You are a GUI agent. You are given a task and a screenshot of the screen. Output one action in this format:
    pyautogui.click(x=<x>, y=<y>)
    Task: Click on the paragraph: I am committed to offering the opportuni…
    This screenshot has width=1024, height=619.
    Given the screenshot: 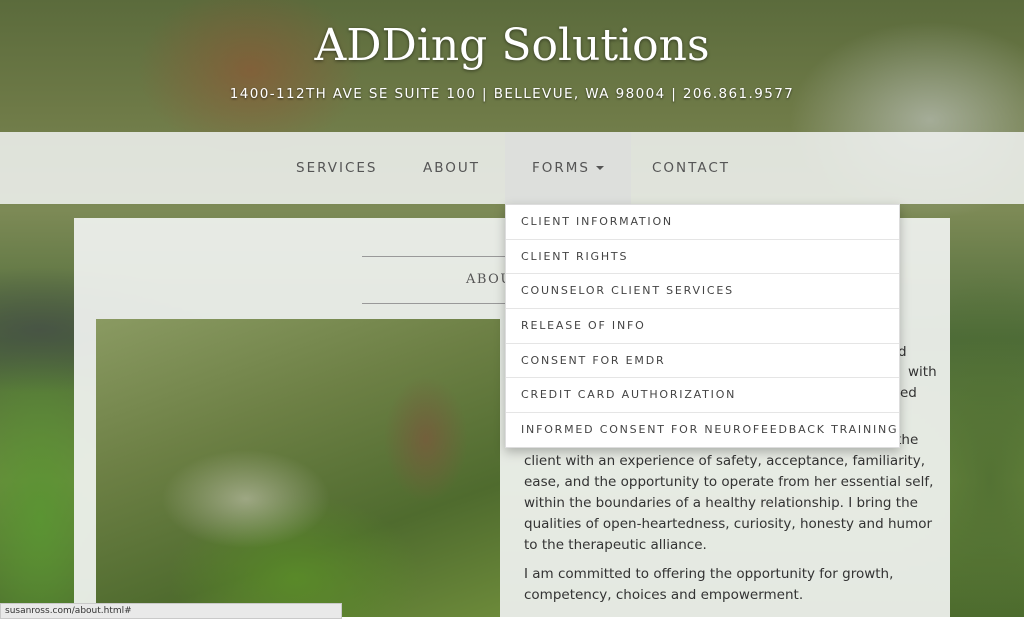 What is the action you would take?
    pyautogui.click(x=709, y=584)
    